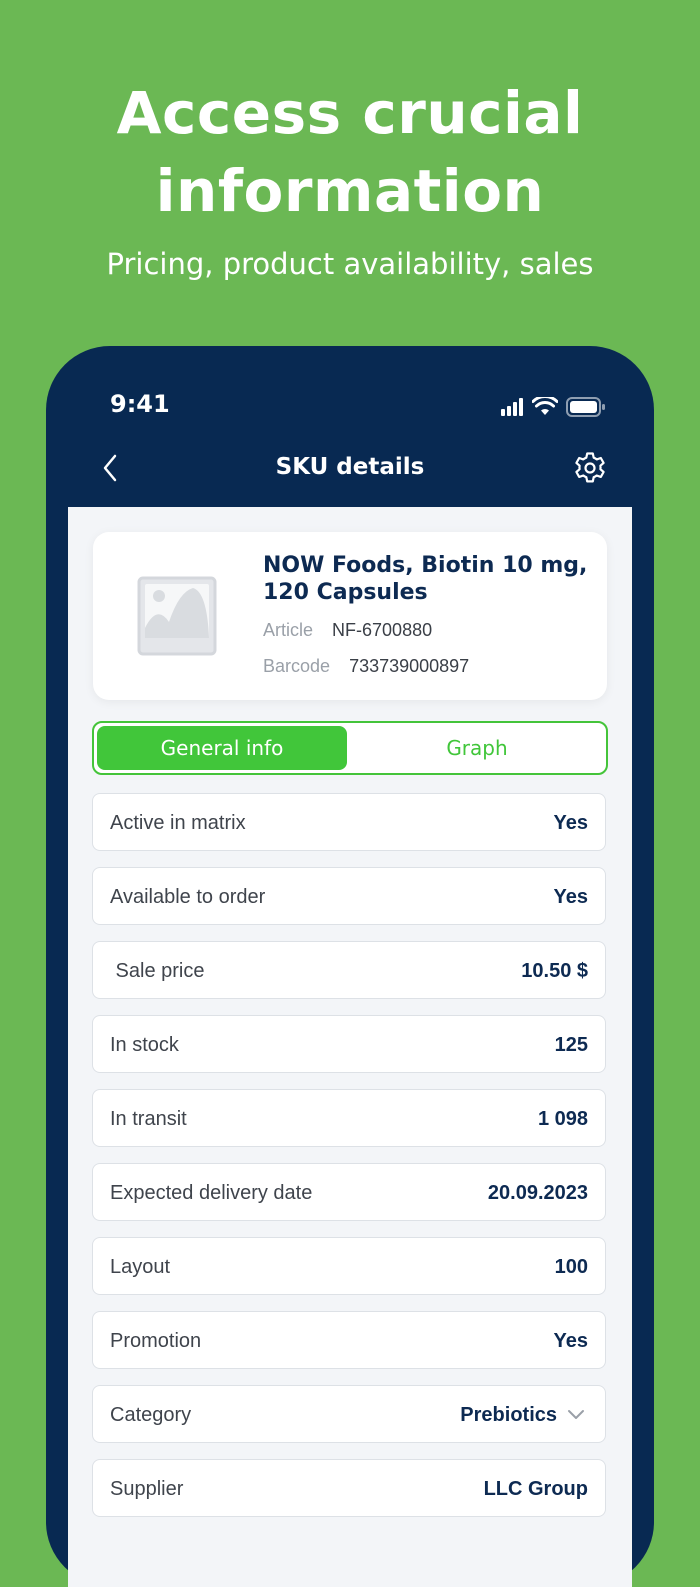 The image size is (700, 1587). What do you see at coordinates (508, 1415) in the screenshot?
I see `detail-value: Prebiotics` at bounding box center [508, 1415].